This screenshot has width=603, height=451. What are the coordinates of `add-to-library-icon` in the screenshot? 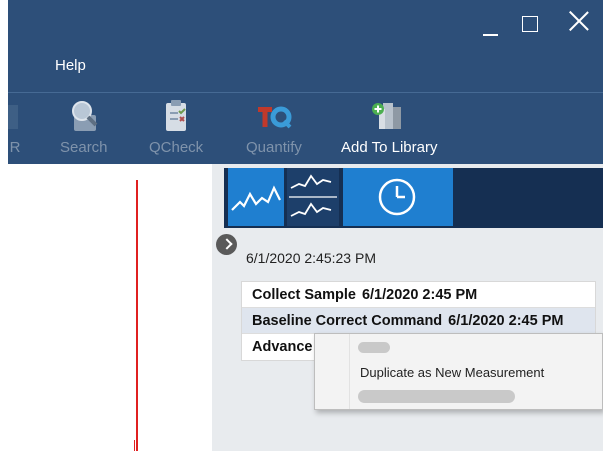 It's located at (389, 118).